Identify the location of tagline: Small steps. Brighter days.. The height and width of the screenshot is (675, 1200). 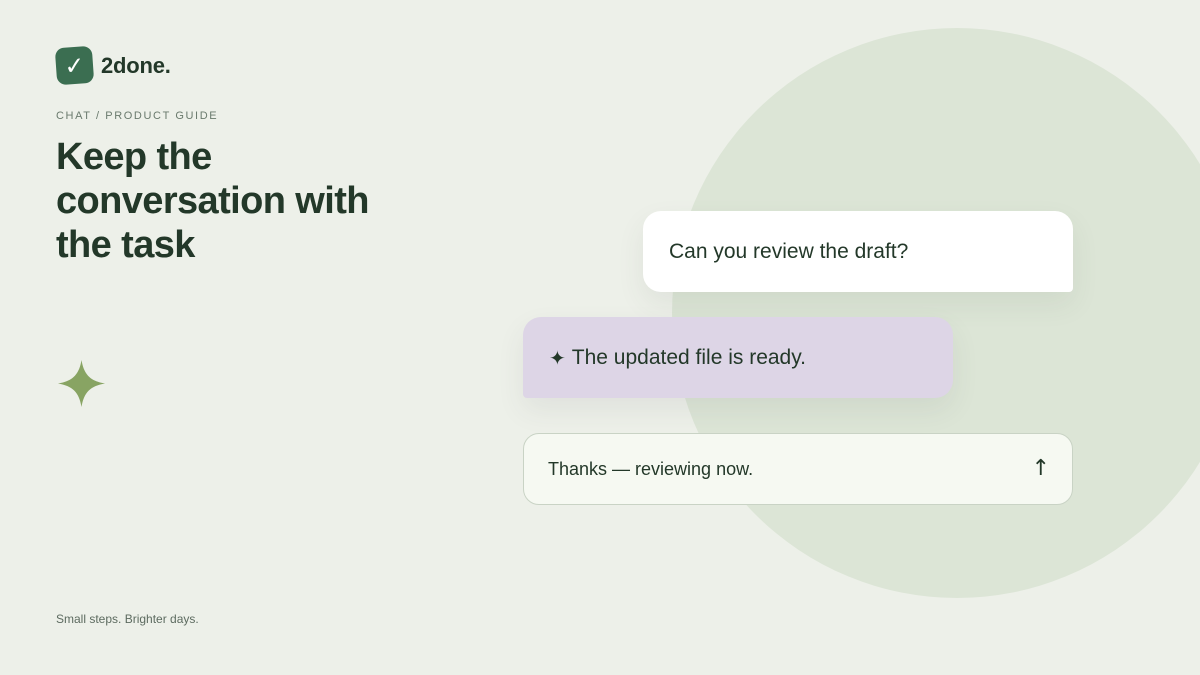
(127, 619).